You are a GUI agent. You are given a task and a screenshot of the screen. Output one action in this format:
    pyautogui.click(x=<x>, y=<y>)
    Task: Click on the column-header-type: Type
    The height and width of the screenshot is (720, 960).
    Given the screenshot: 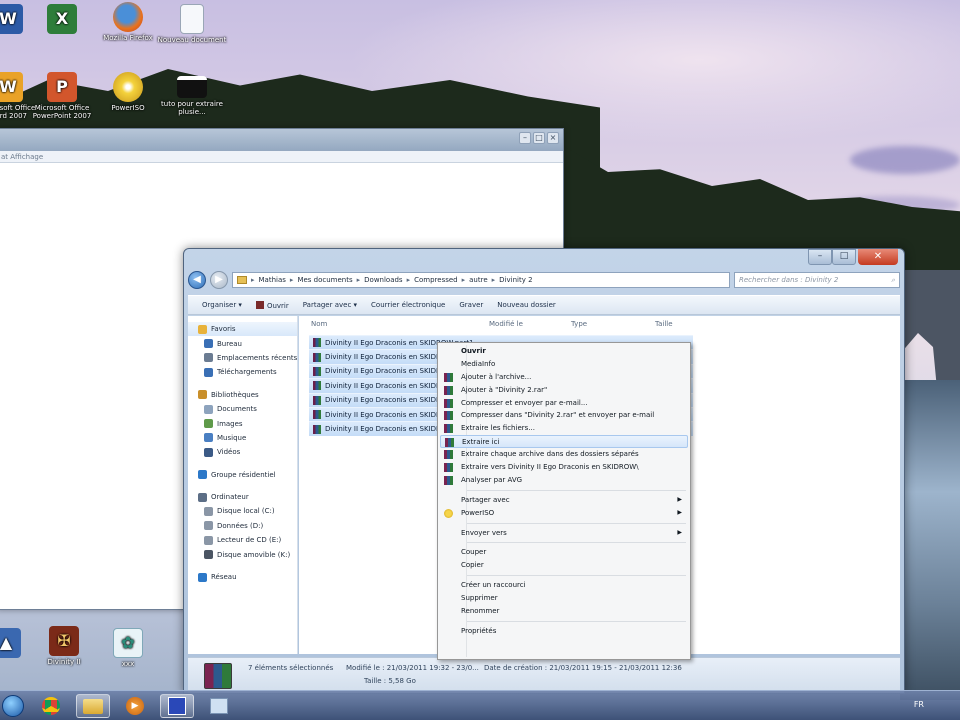 What is the action you would take?
    pyautogui.click(x=579, y=324)
    